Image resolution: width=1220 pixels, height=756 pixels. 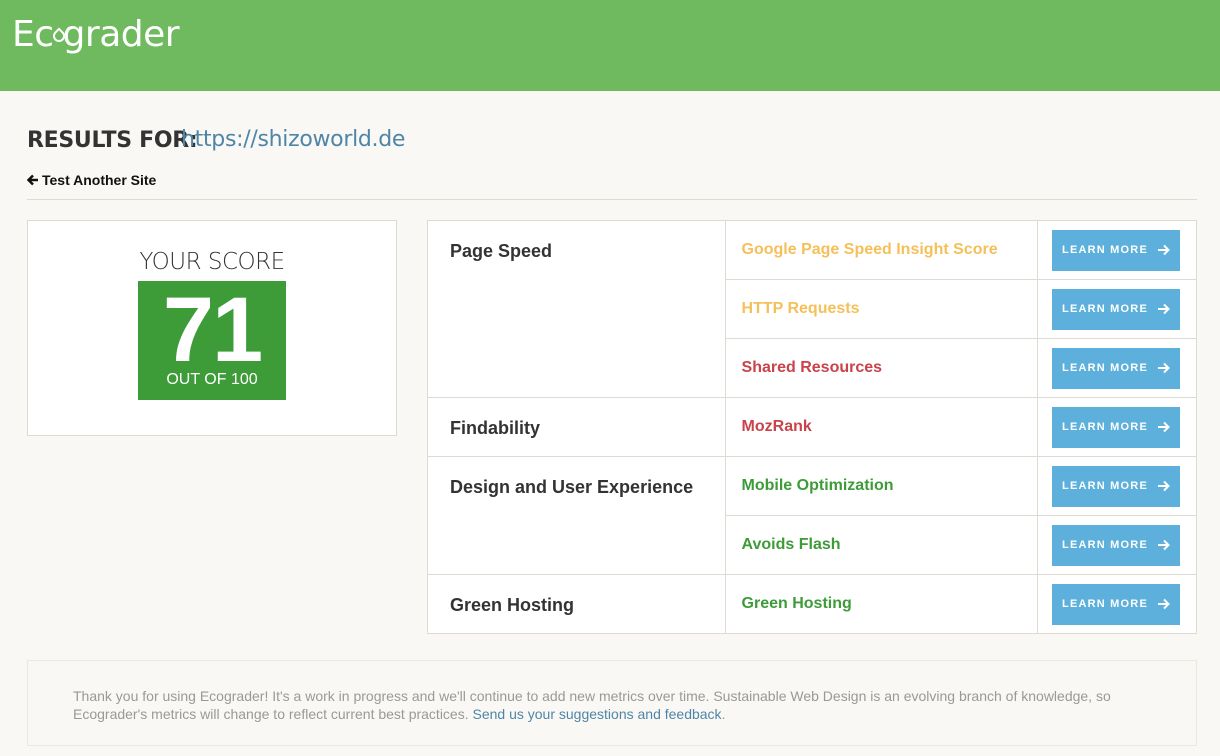 What do you see at coordinates (576, 309) in the screenshot?
I see `category-name: Page Speed` at bounding box center [576, 309].